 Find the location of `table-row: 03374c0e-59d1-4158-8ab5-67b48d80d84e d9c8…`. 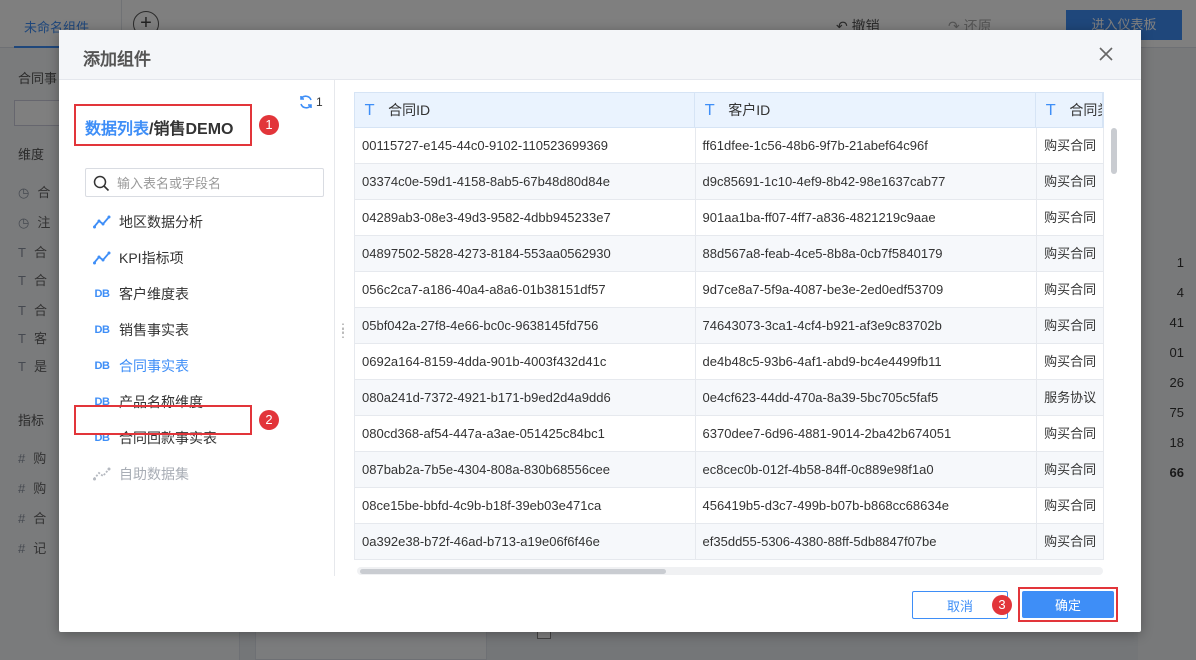

table-row: 03374c0e-59d1-4158-8ab5-67b48d80d84e d9c8… is located at coordinates (729, 182).